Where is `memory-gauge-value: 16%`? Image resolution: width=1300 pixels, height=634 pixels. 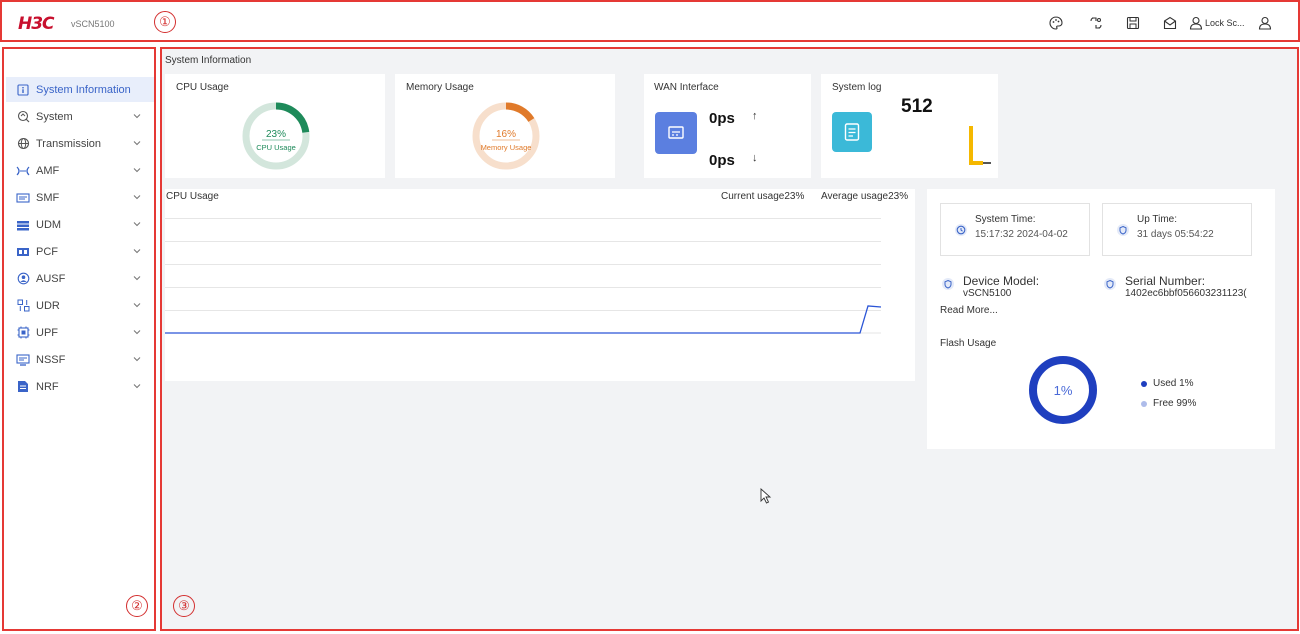 memory-gauge-value: 16% is located at coordinates (506, 134).